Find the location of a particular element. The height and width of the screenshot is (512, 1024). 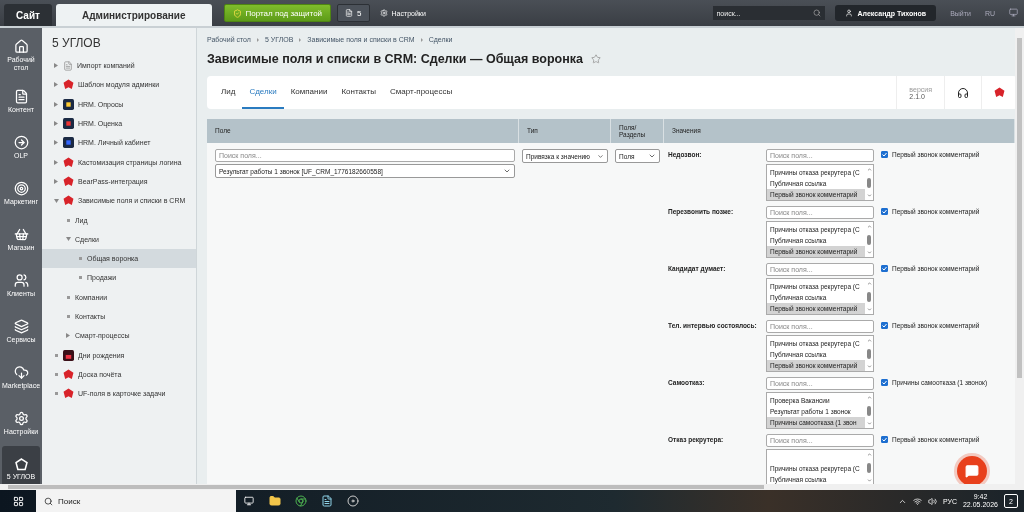

headphones-icon is located at coordinates (963, 92).